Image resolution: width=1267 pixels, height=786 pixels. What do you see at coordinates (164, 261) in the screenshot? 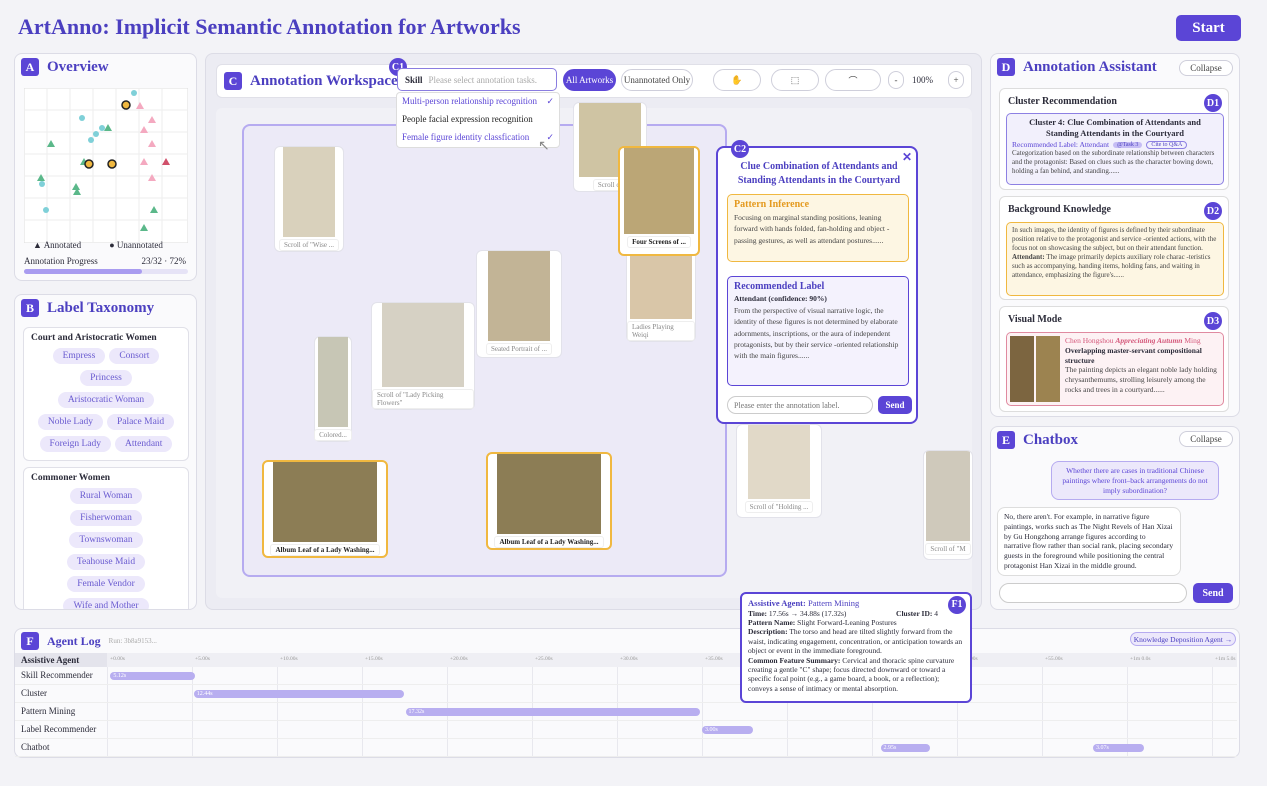
I see `progress-value: 23/32 · 72%` at bounding box center [164, 261].